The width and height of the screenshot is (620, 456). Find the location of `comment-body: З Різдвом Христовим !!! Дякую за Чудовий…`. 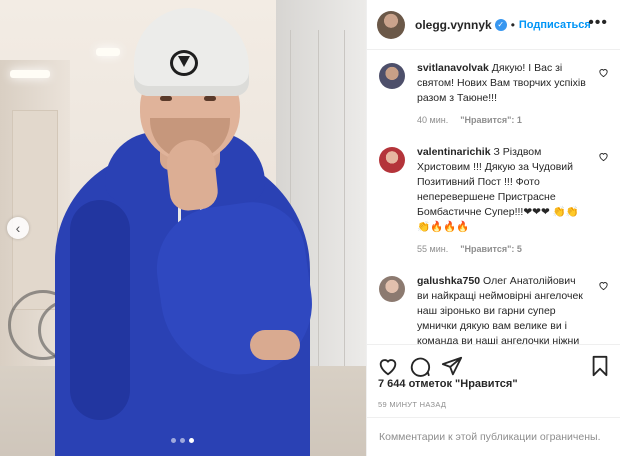

comment-body: З Різдвом Христовим !!! Дякую за Чудовий… is located at coordinates (498, 189).